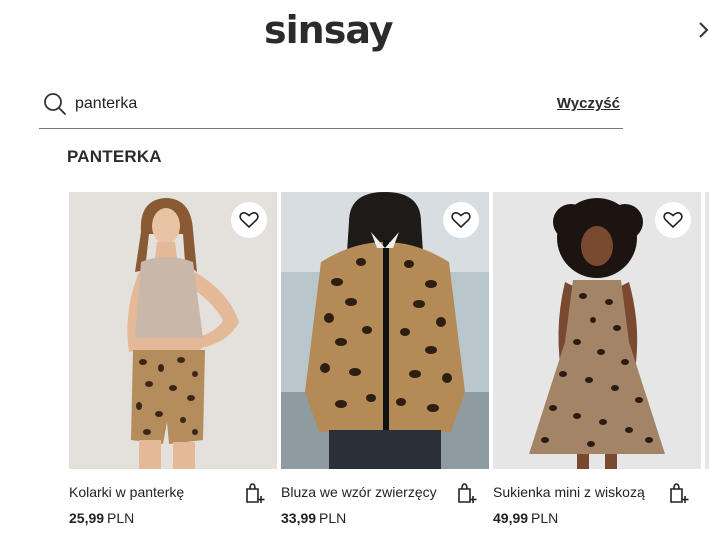  Describe the element at coordinates (314, 518) in the screenshot. I see `product-price: 33,99 PLN` at that location.